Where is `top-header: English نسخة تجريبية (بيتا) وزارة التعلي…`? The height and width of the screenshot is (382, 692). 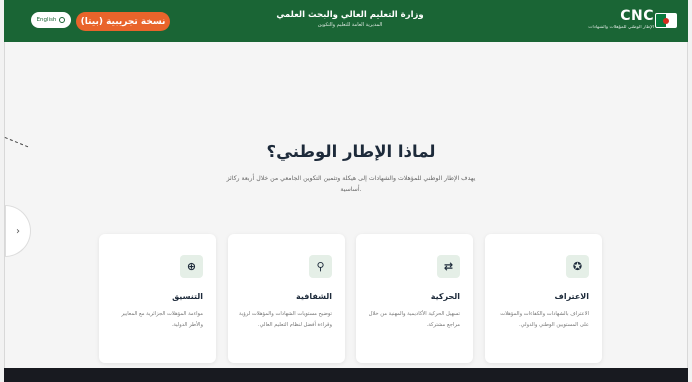
top-header: English نسخة تجريبية (بيتا) وزارة التعلي… is located at coordinates (346, 21).